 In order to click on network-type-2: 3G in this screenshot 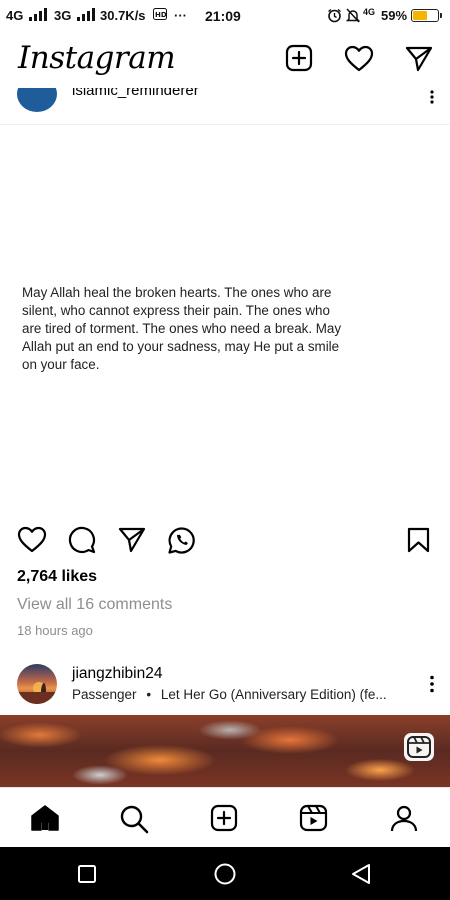, I will do `click(63, 15)`.